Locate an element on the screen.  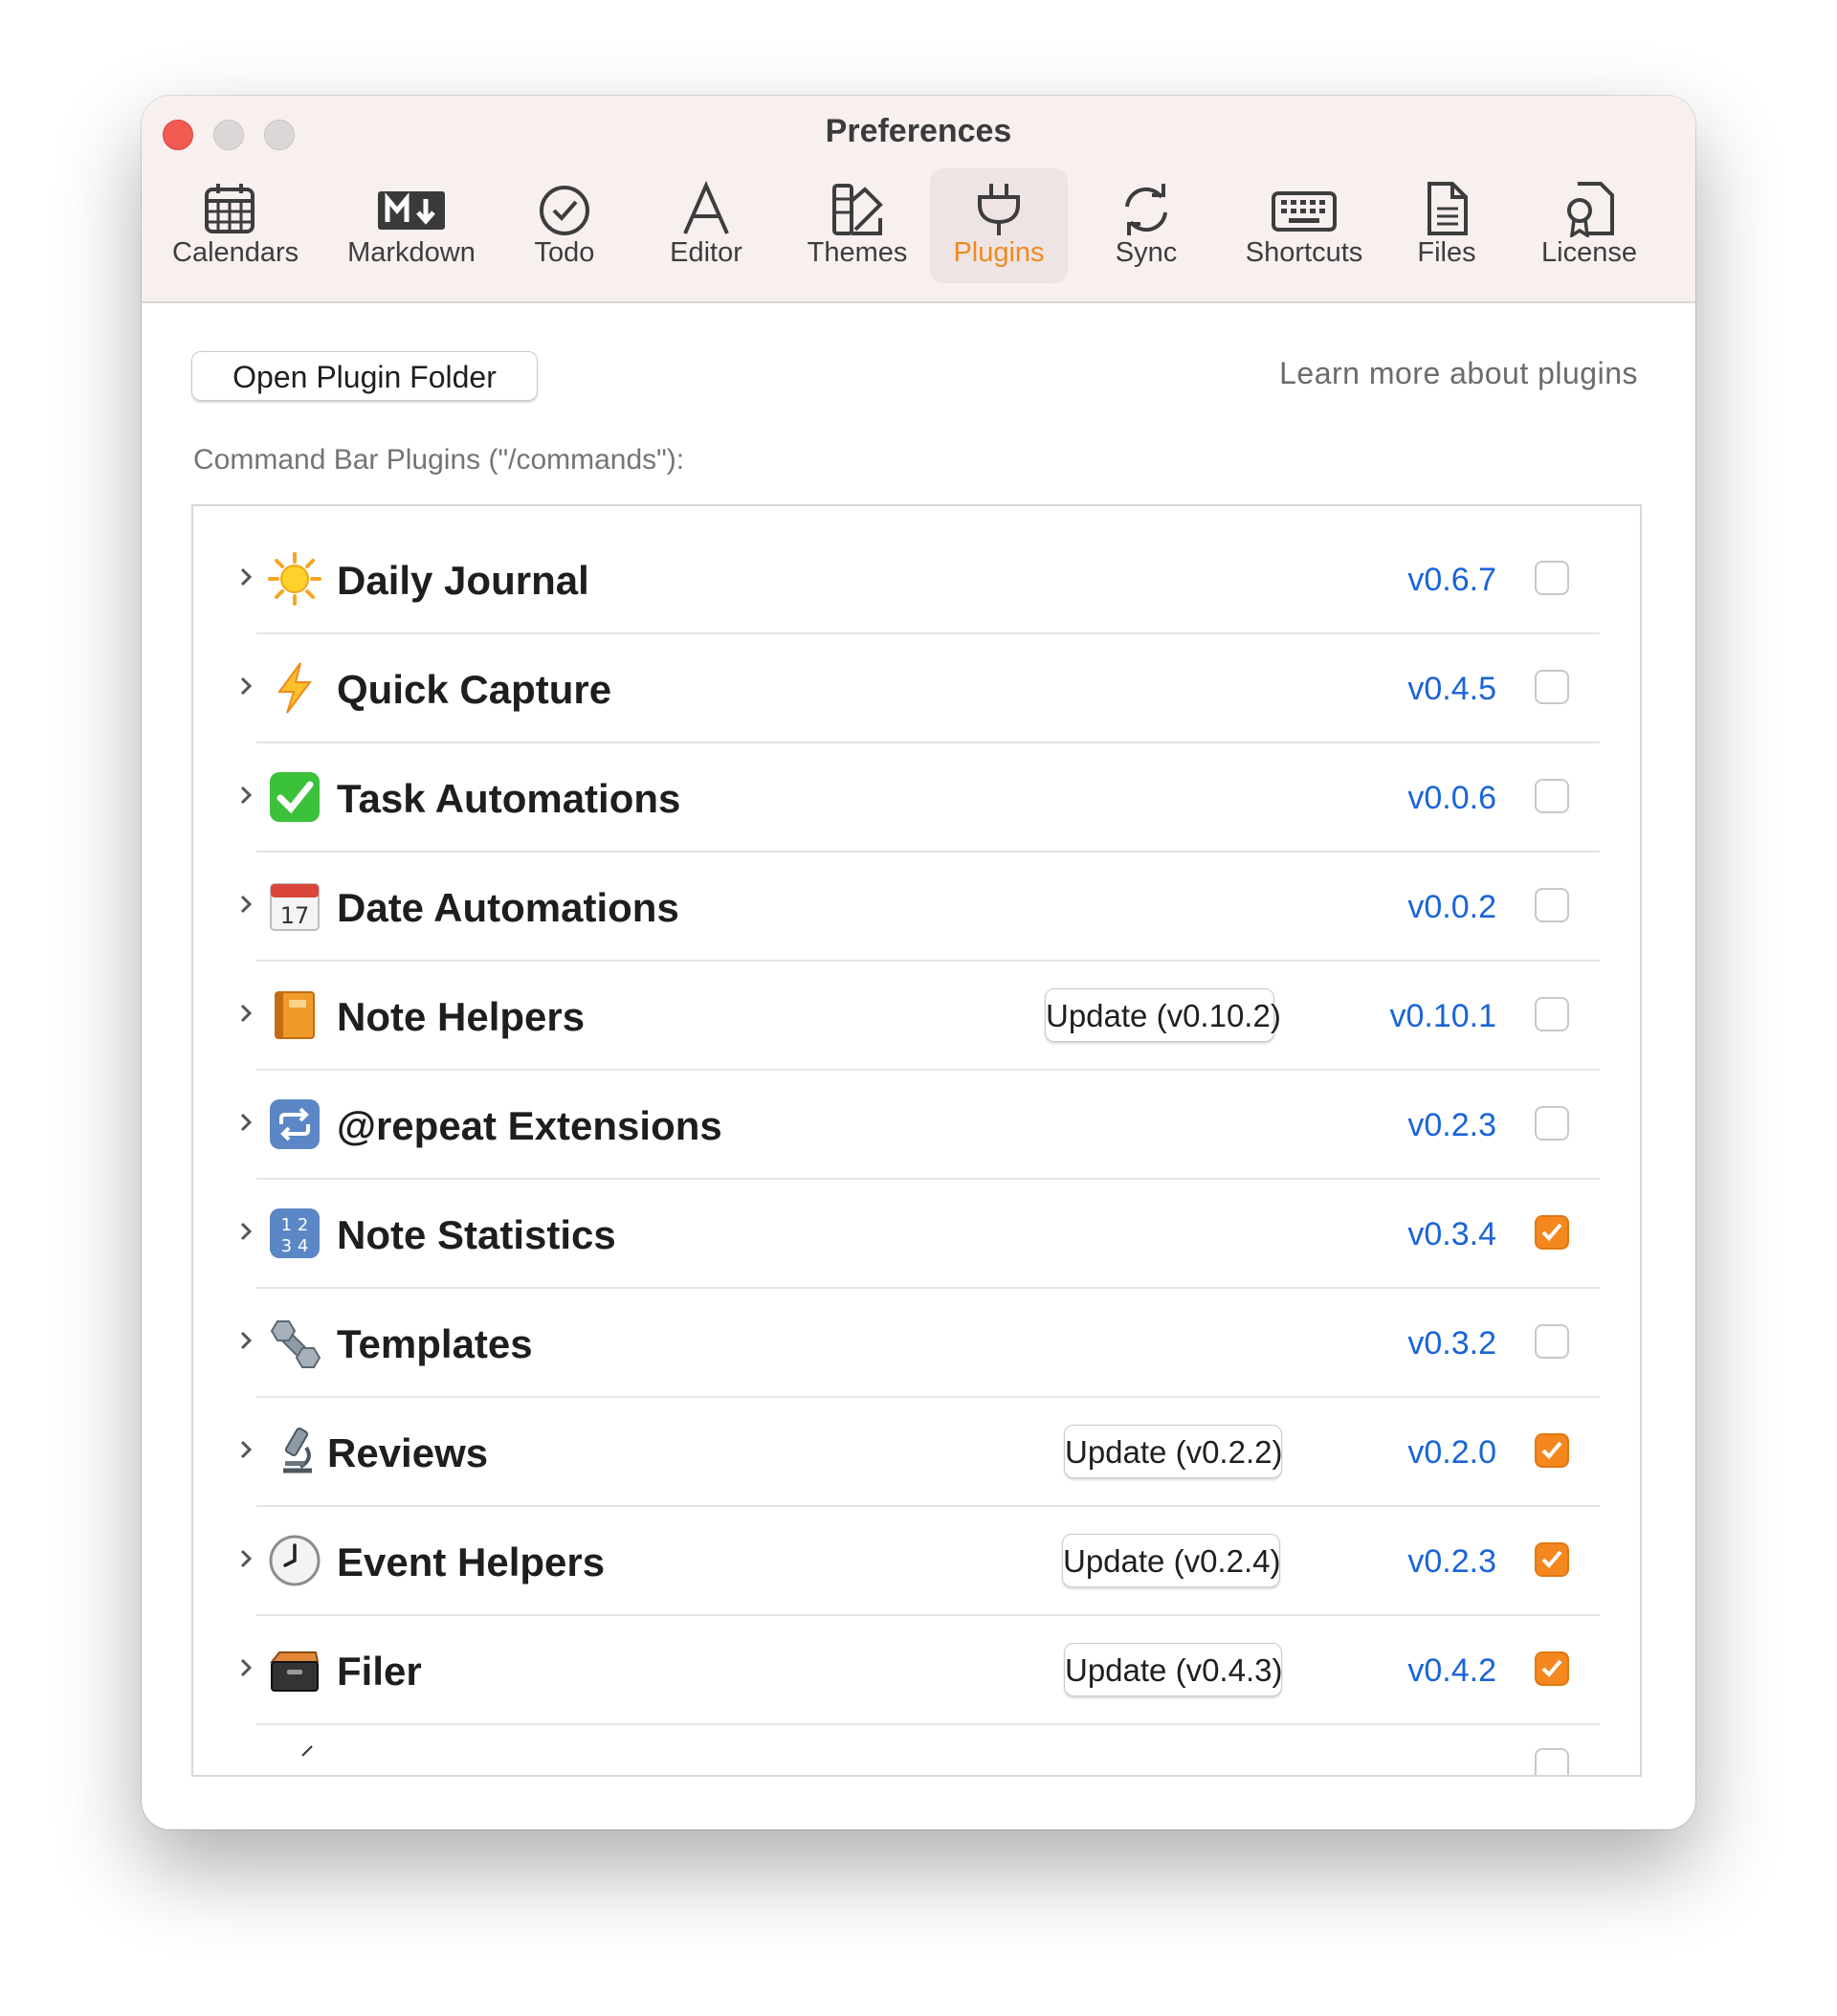
bolt-nut-icon is located at coordinates (295, 1344).